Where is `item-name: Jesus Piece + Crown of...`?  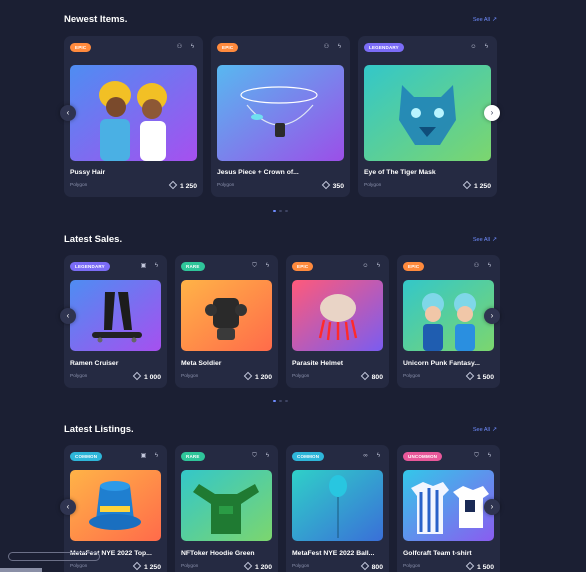 item-name: Jesus Piece + Crown of... is located at coordinates (258, 172).